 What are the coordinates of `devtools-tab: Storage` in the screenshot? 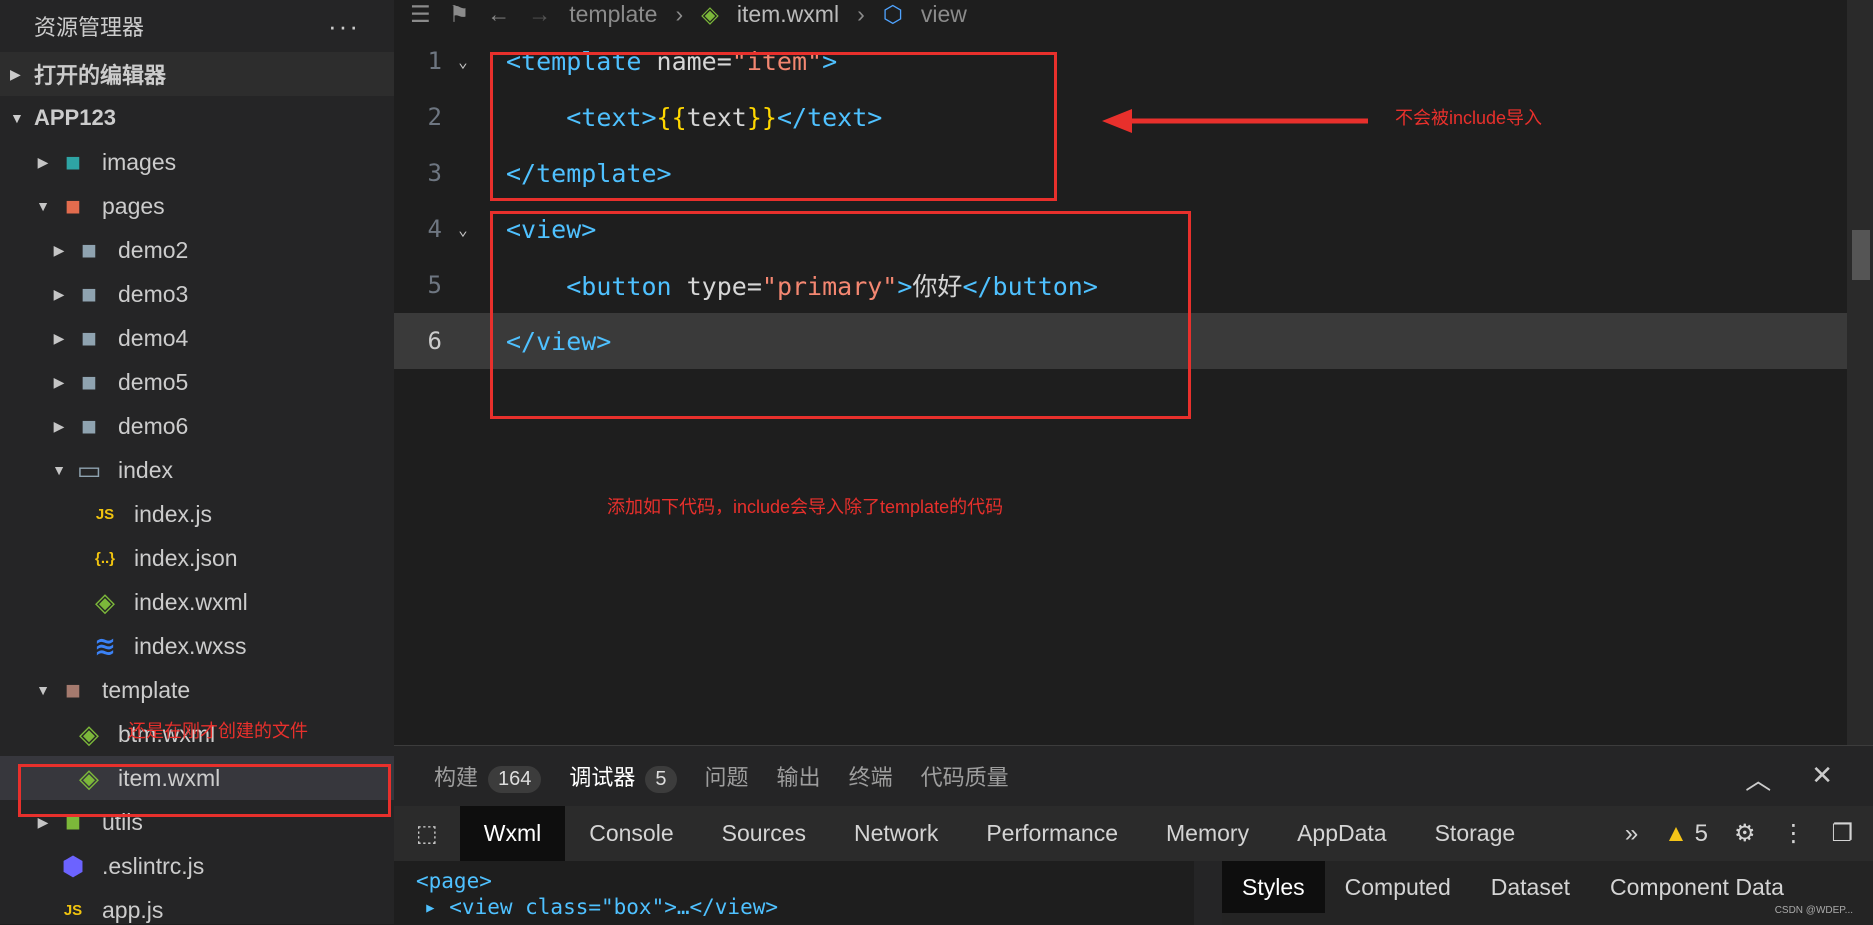 It's located at (1475, 833).